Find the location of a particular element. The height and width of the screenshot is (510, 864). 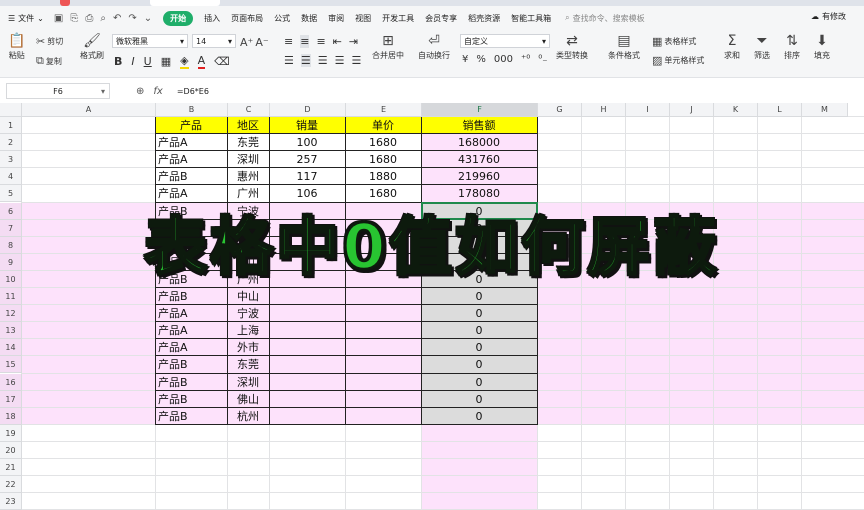

menu-page-layout: 页面布局 is located at coordinates (247, 18).